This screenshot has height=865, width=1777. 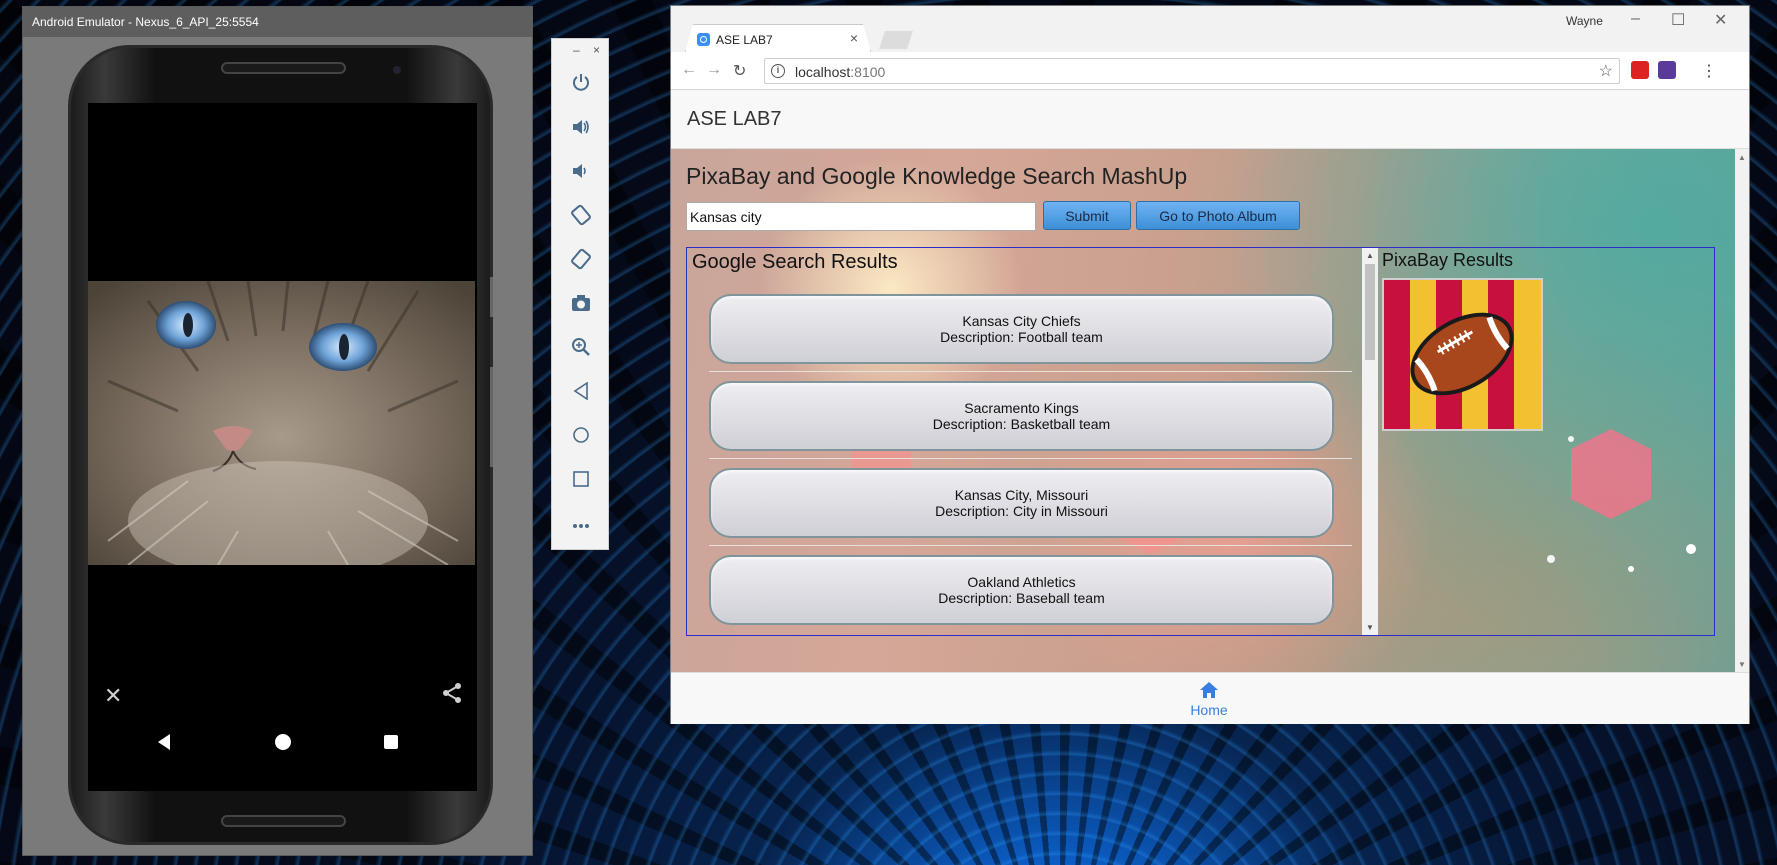 I want to click on share-icon, so click(x=452, y=695).